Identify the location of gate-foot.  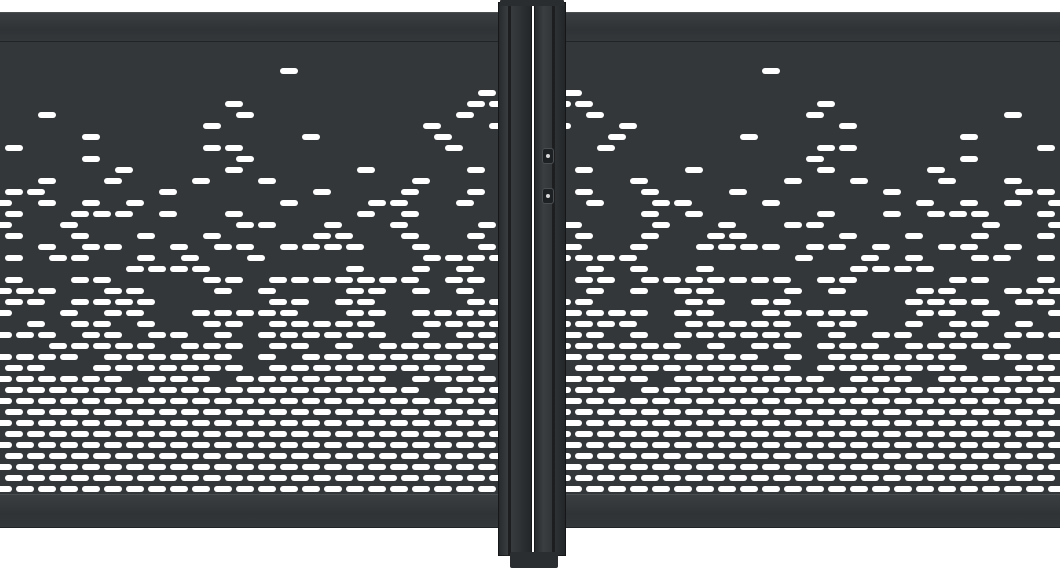
(534, 560).